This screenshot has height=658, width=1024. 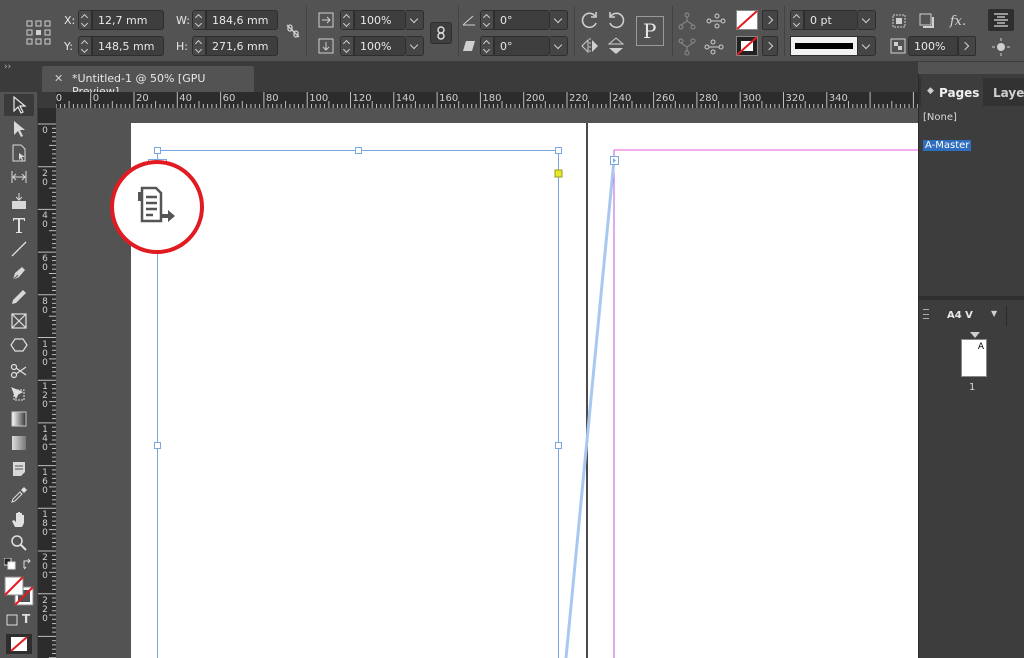 What do you see at coordinates (28, 564) in the screenshot?
I see `swap-fill-stroke-icon` at bounding box center [28, 564].